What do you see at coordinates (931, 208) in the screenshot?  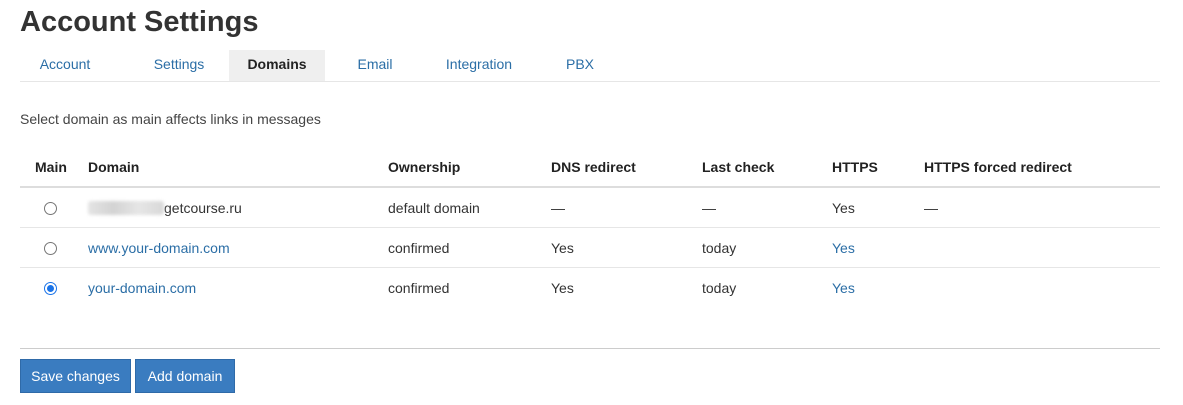 I see `https-forced-redirect-cell: —` at bounding box center [931, 208].